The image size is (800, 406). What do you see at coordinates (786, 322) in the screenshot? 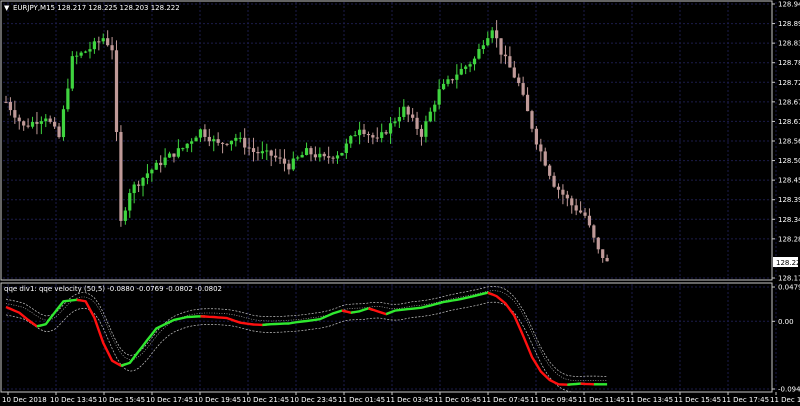
I see `indicator-tick-label: 0.00` at bounding box center [786, 322].